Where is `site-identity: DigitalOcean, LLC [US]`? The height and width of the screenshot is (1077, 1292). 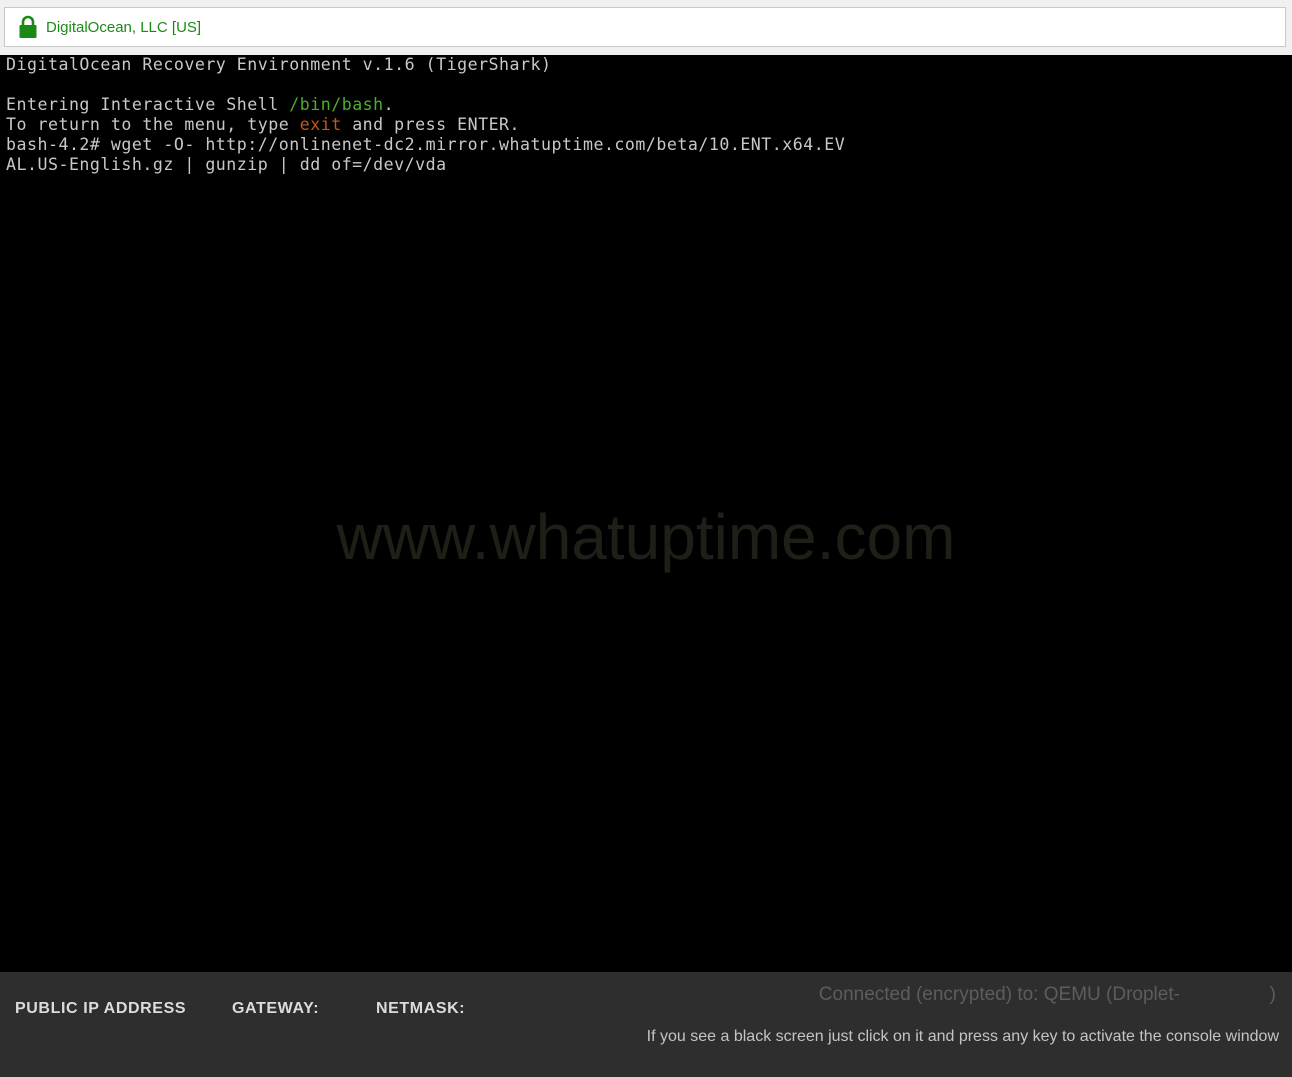 site-identity: DigitalOcean, LLC [US] is located at coordinates (123, 27).